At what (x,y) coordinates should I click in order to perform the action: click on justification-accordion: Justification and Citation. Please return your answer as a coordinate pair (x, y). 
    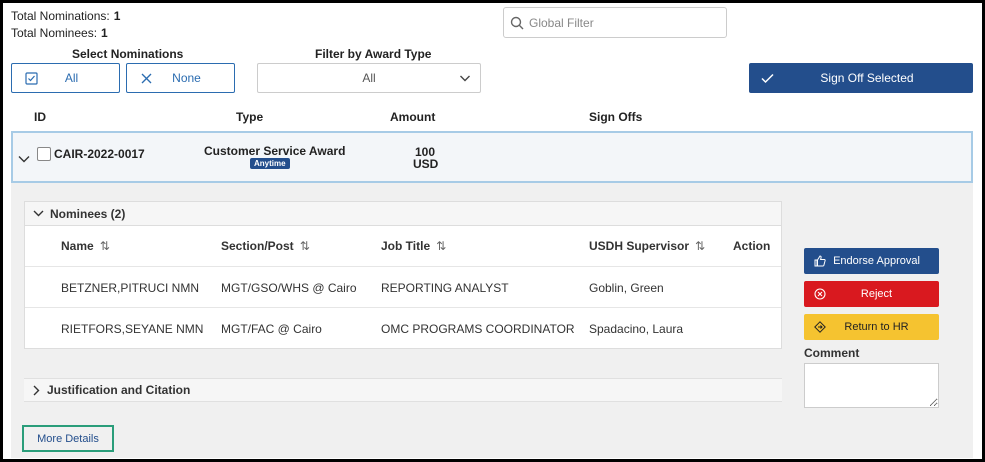
    Looking at the image, I should click on (403, 390).